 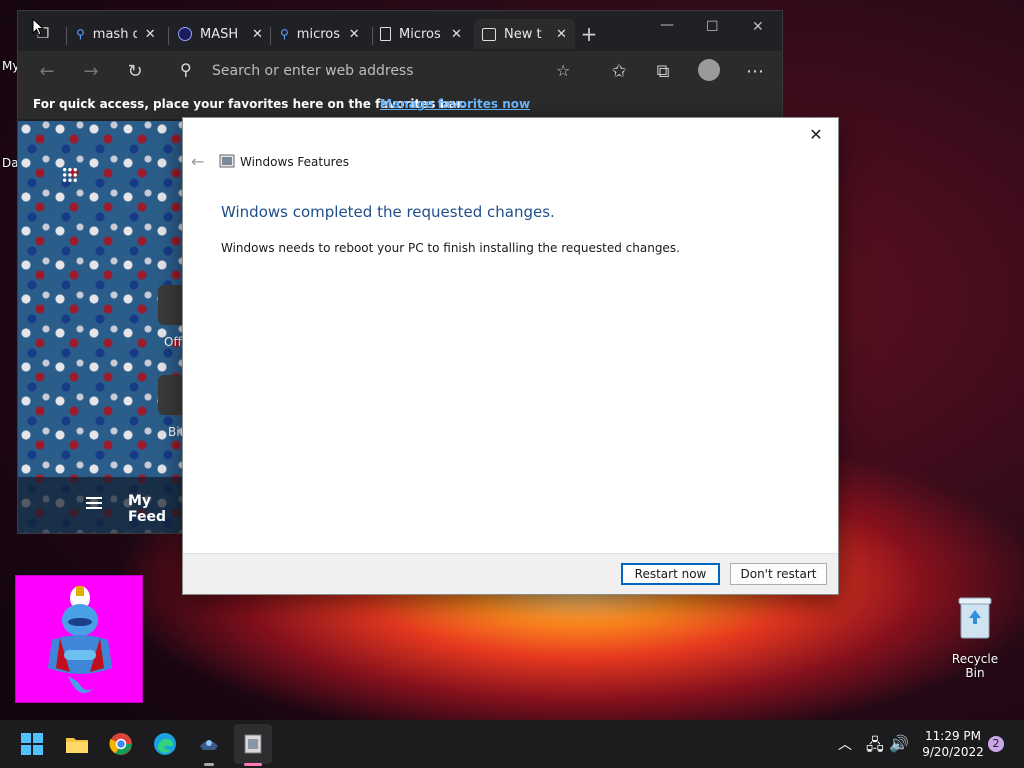 I want to click on genie-icon, so click(x=80, y=640).